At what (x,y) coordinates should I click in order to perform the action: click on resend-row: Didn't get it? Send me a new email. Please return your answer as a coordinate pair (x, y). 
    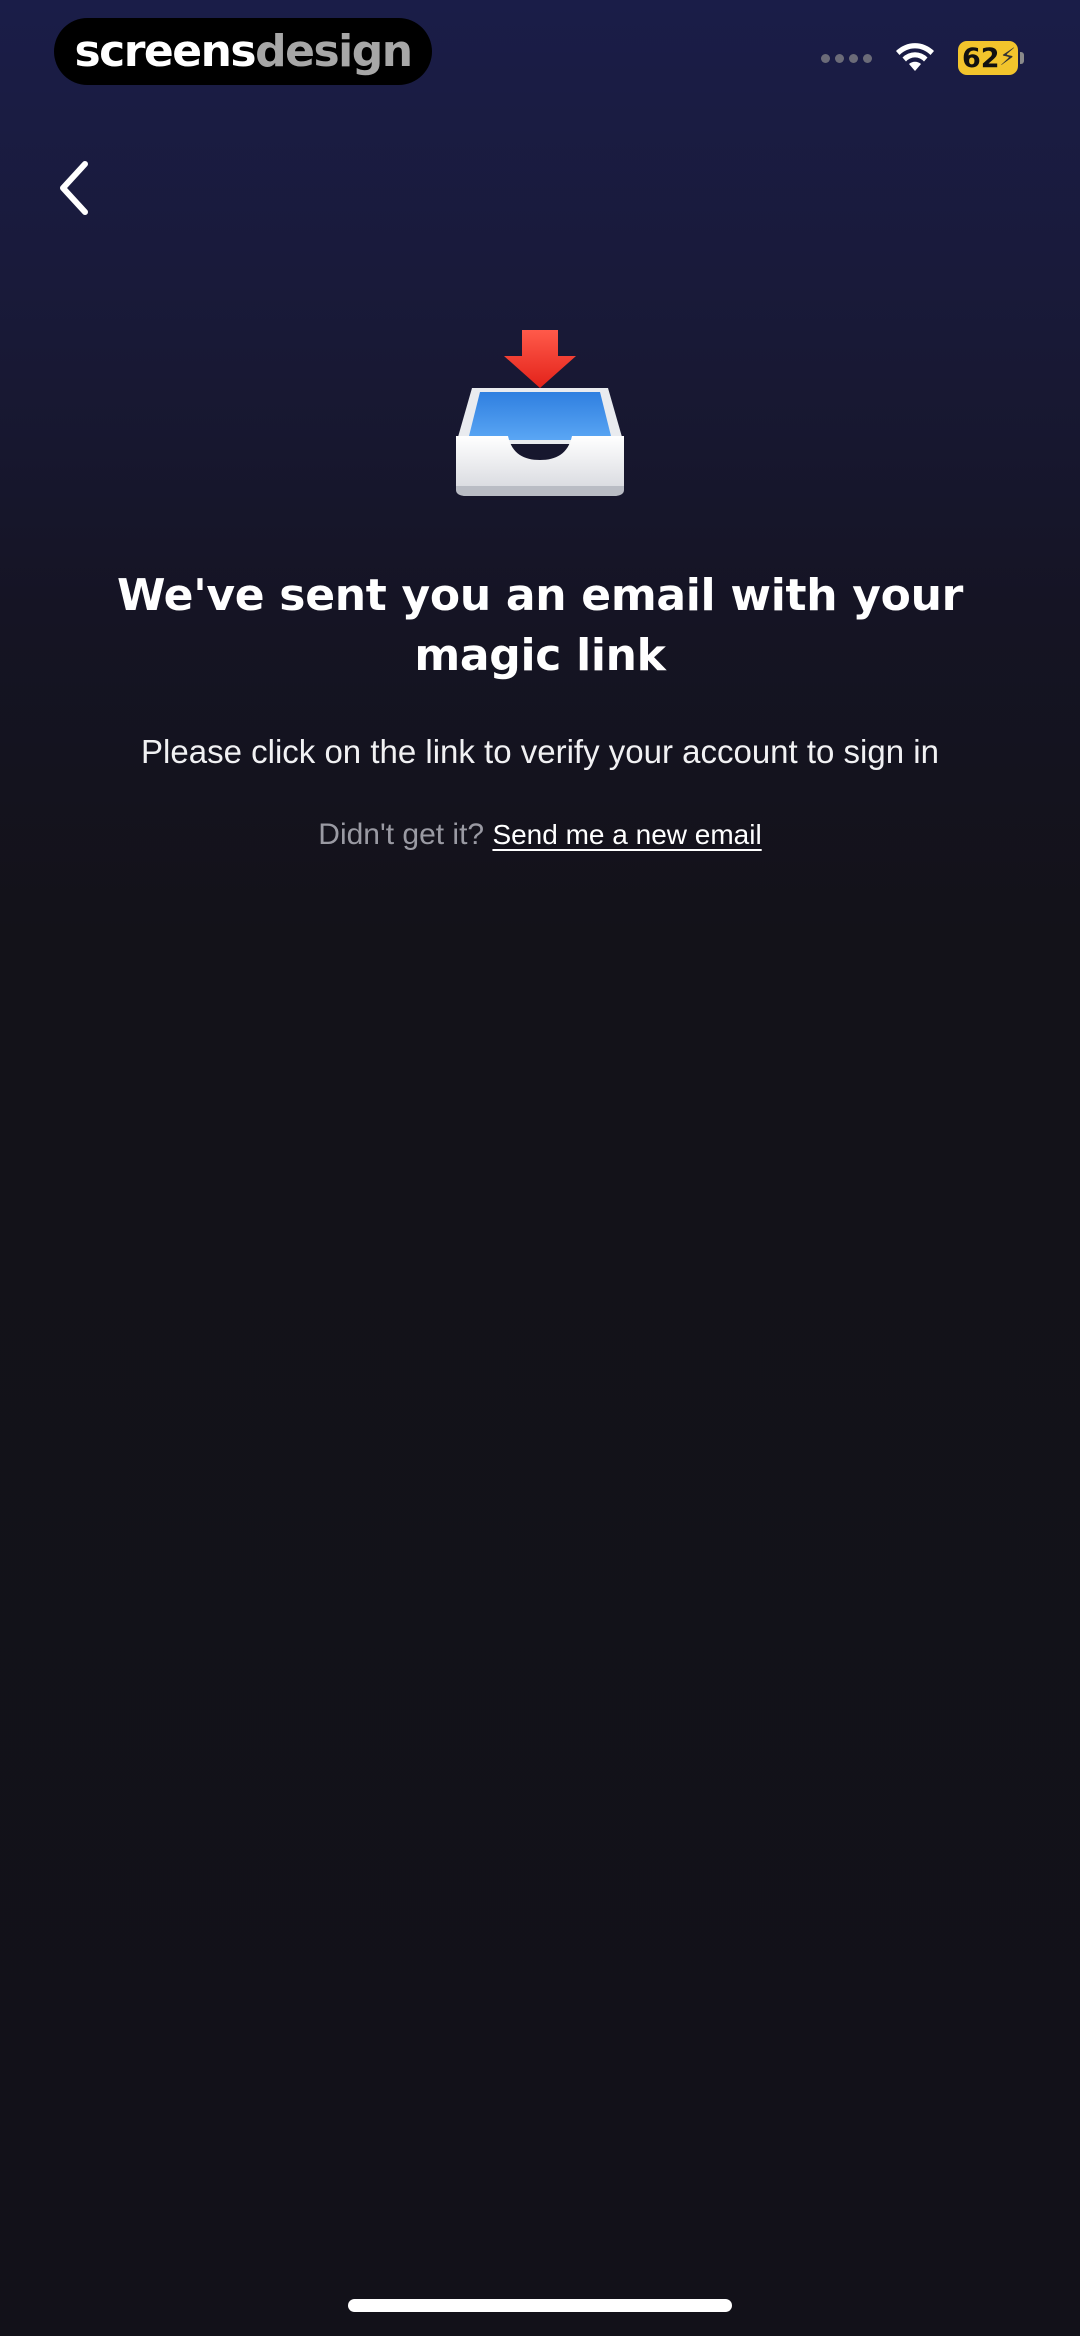
    Looking at the image, I should click on (540, 835).